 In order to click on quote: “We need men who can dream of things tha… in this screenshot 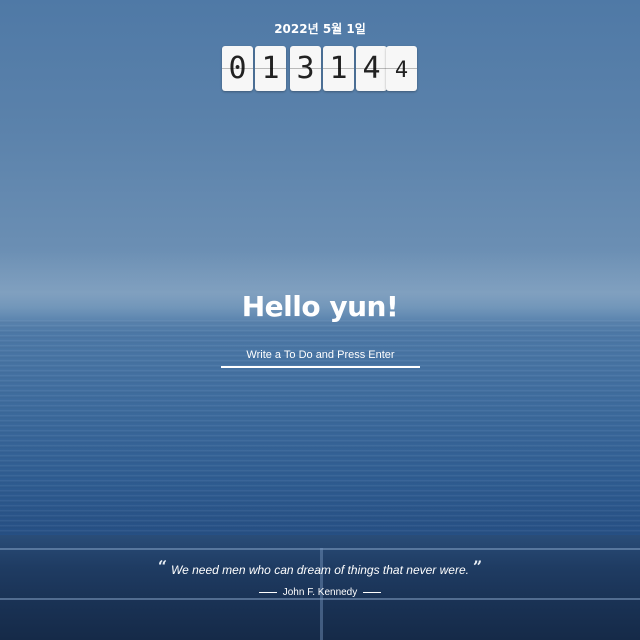, I will do `click(320, 567)`.